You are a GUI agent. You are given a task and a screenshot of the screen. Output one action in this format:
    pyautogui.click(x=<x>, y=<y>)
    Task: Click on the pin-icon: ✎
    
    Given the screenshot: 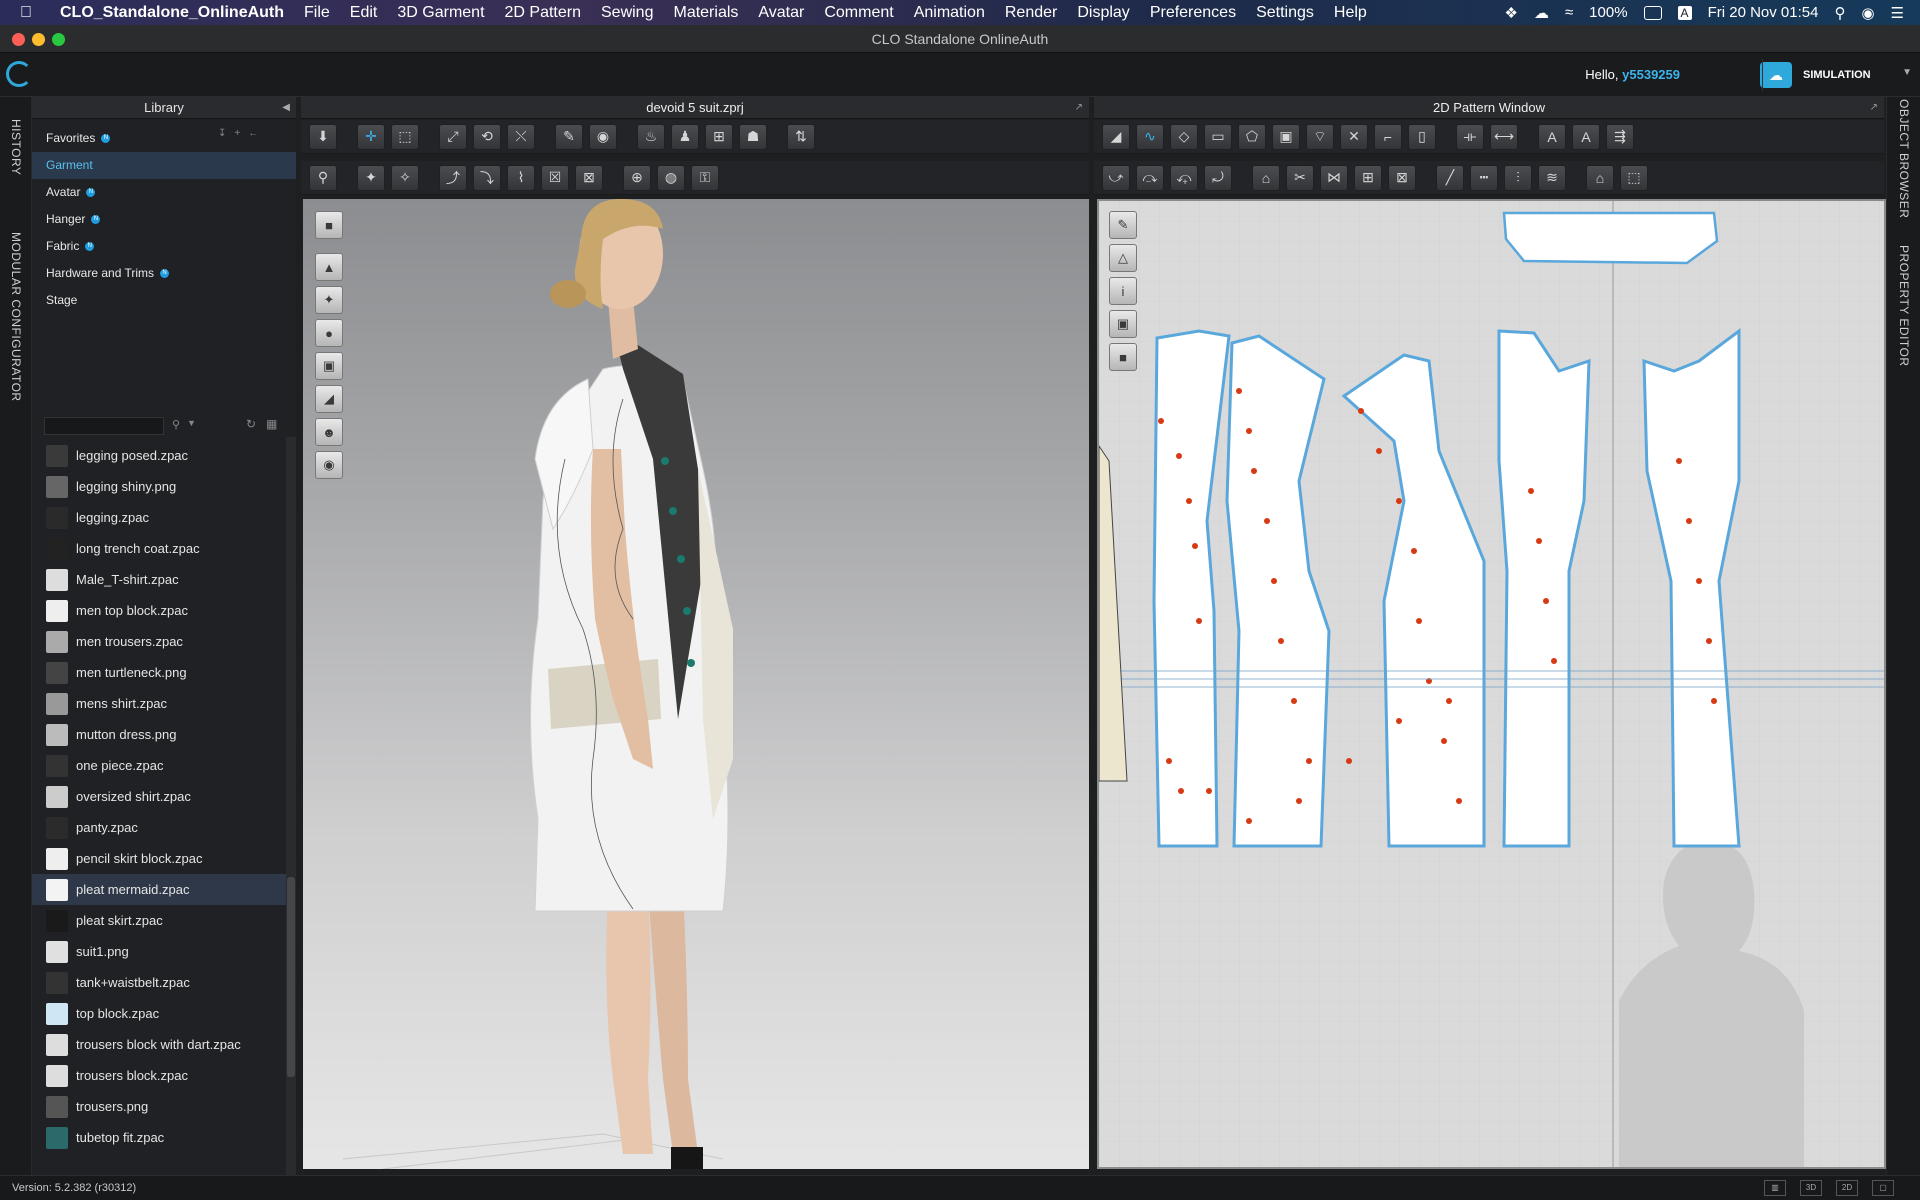 What is the action you would take?
    pyautogui.click(x=569, y=136)
    